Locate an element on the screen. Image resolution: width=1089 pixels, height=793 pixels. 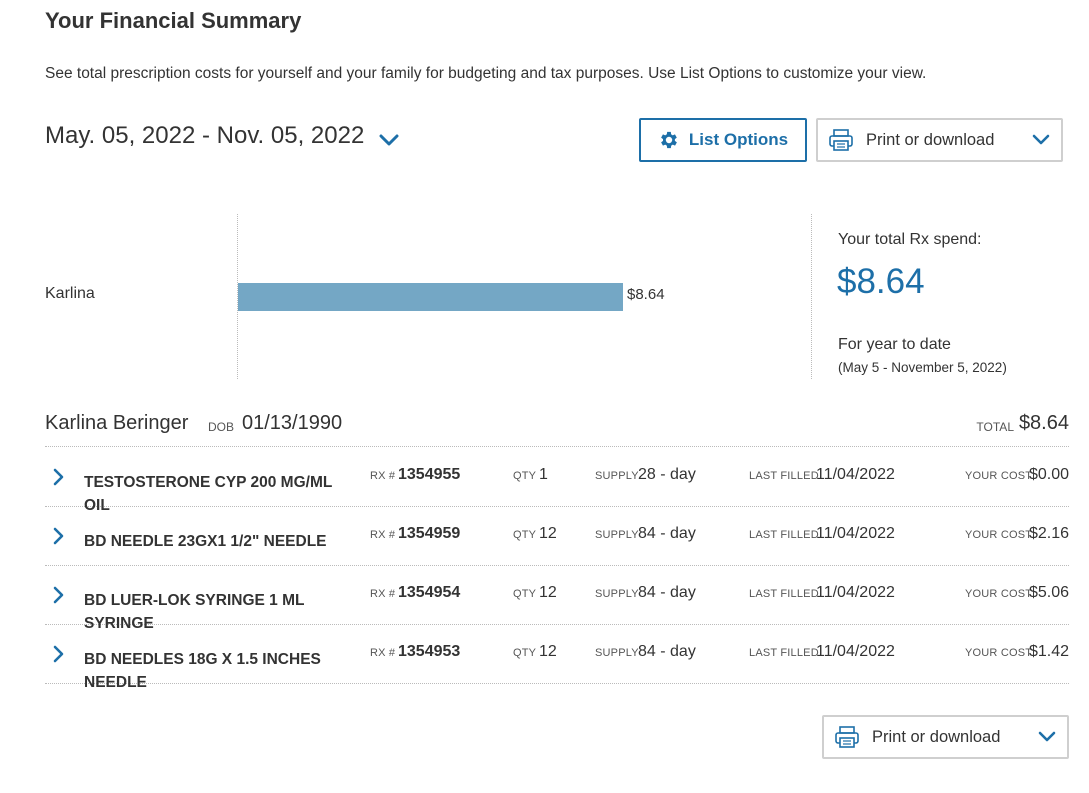
qty-value: 1 is located at coordinates (543, 474).